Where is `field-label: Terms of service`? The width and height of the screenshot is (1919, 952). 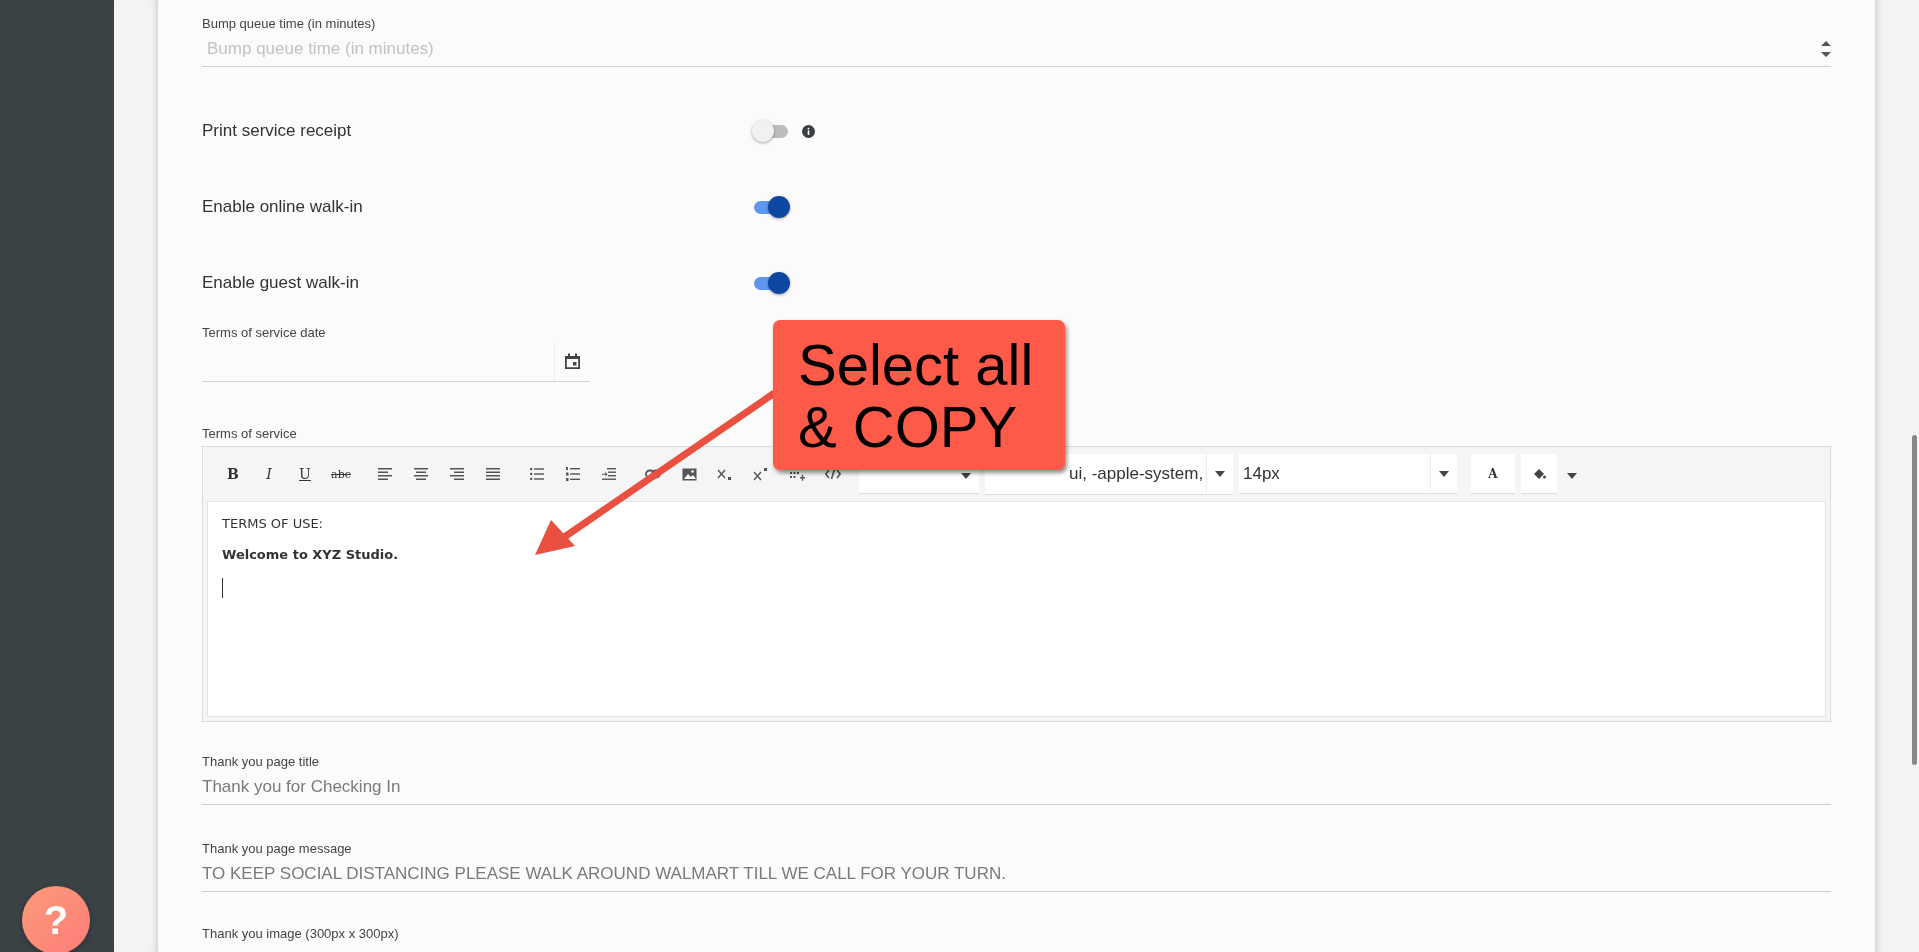 field-label: Terms of service is located at coordinates (249, 433).